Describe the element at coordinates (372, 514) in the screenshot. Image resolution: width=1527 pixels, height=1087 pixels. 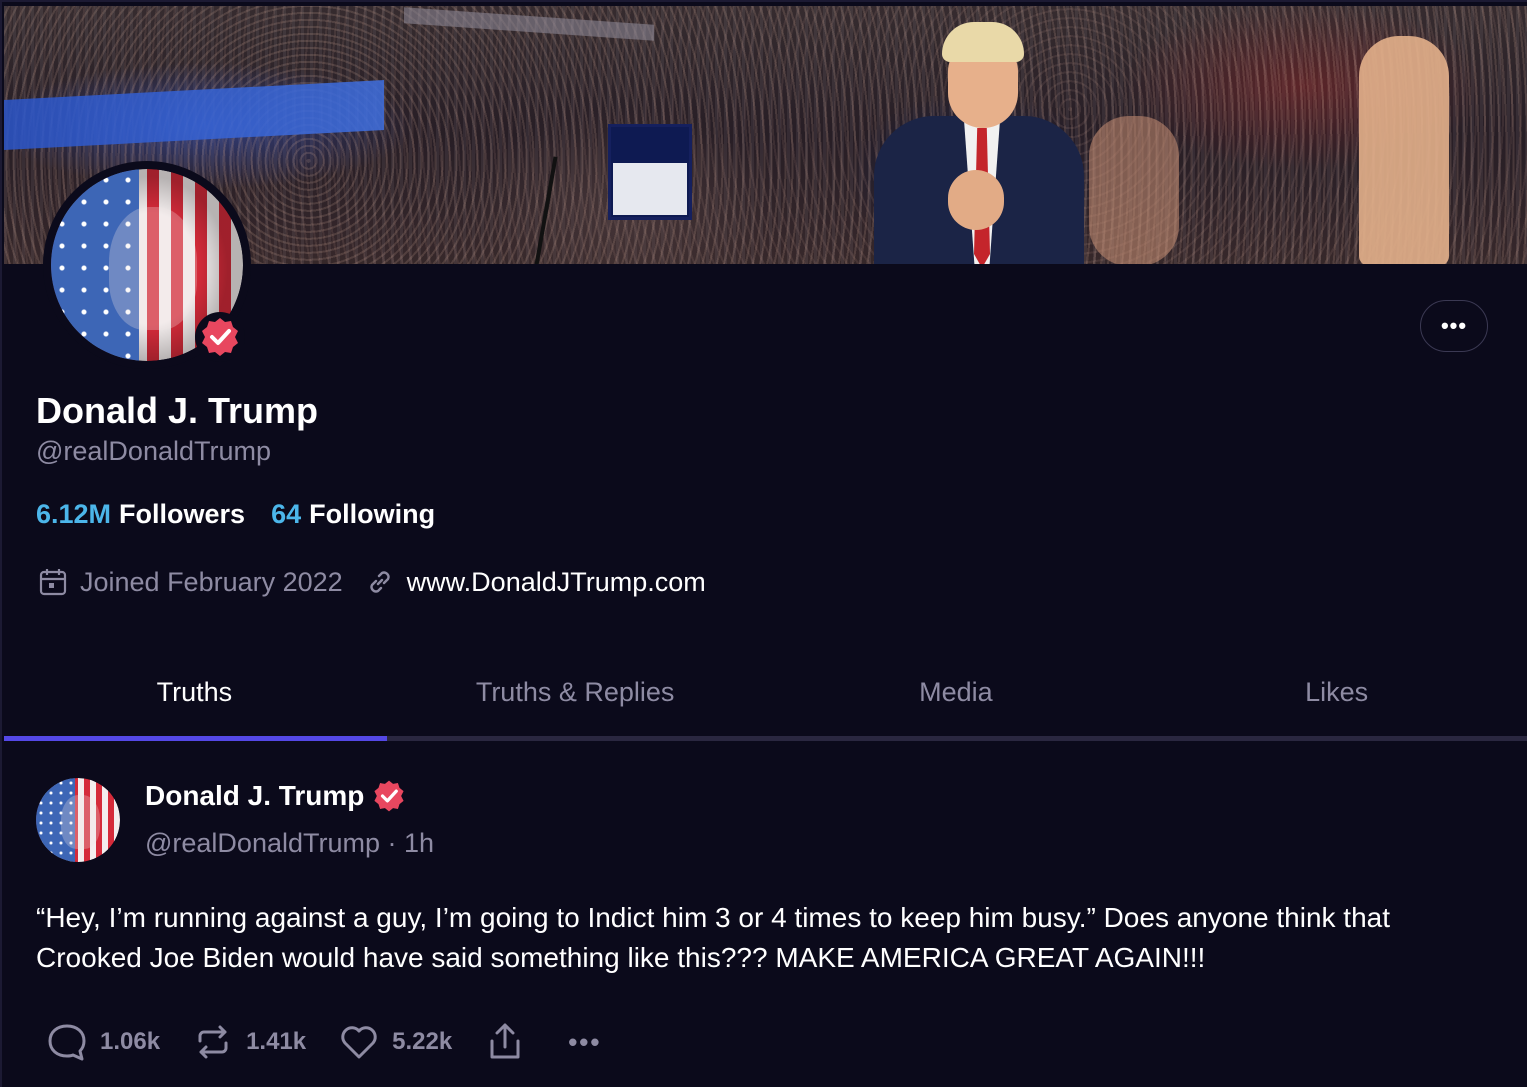
I see `following-label: Following` at that location.